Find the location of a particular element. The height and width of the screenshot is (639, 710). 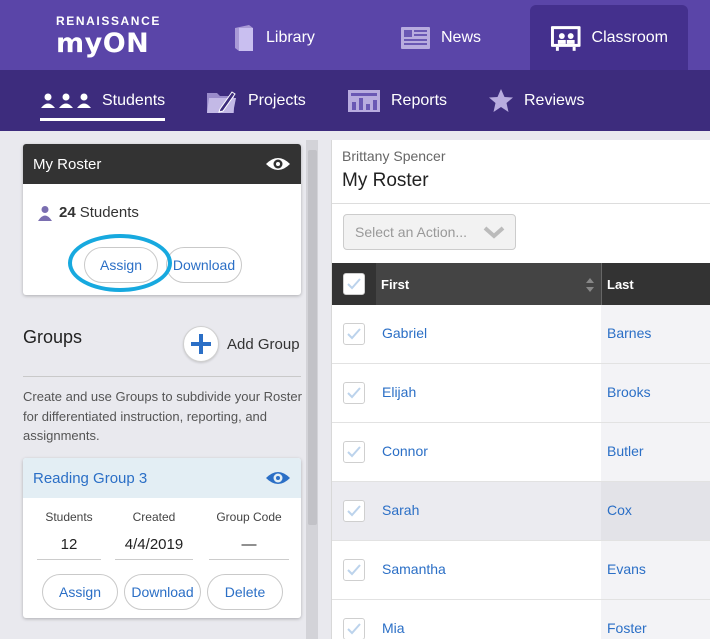

logo-myon: myON is located at coordinates (103, 43).